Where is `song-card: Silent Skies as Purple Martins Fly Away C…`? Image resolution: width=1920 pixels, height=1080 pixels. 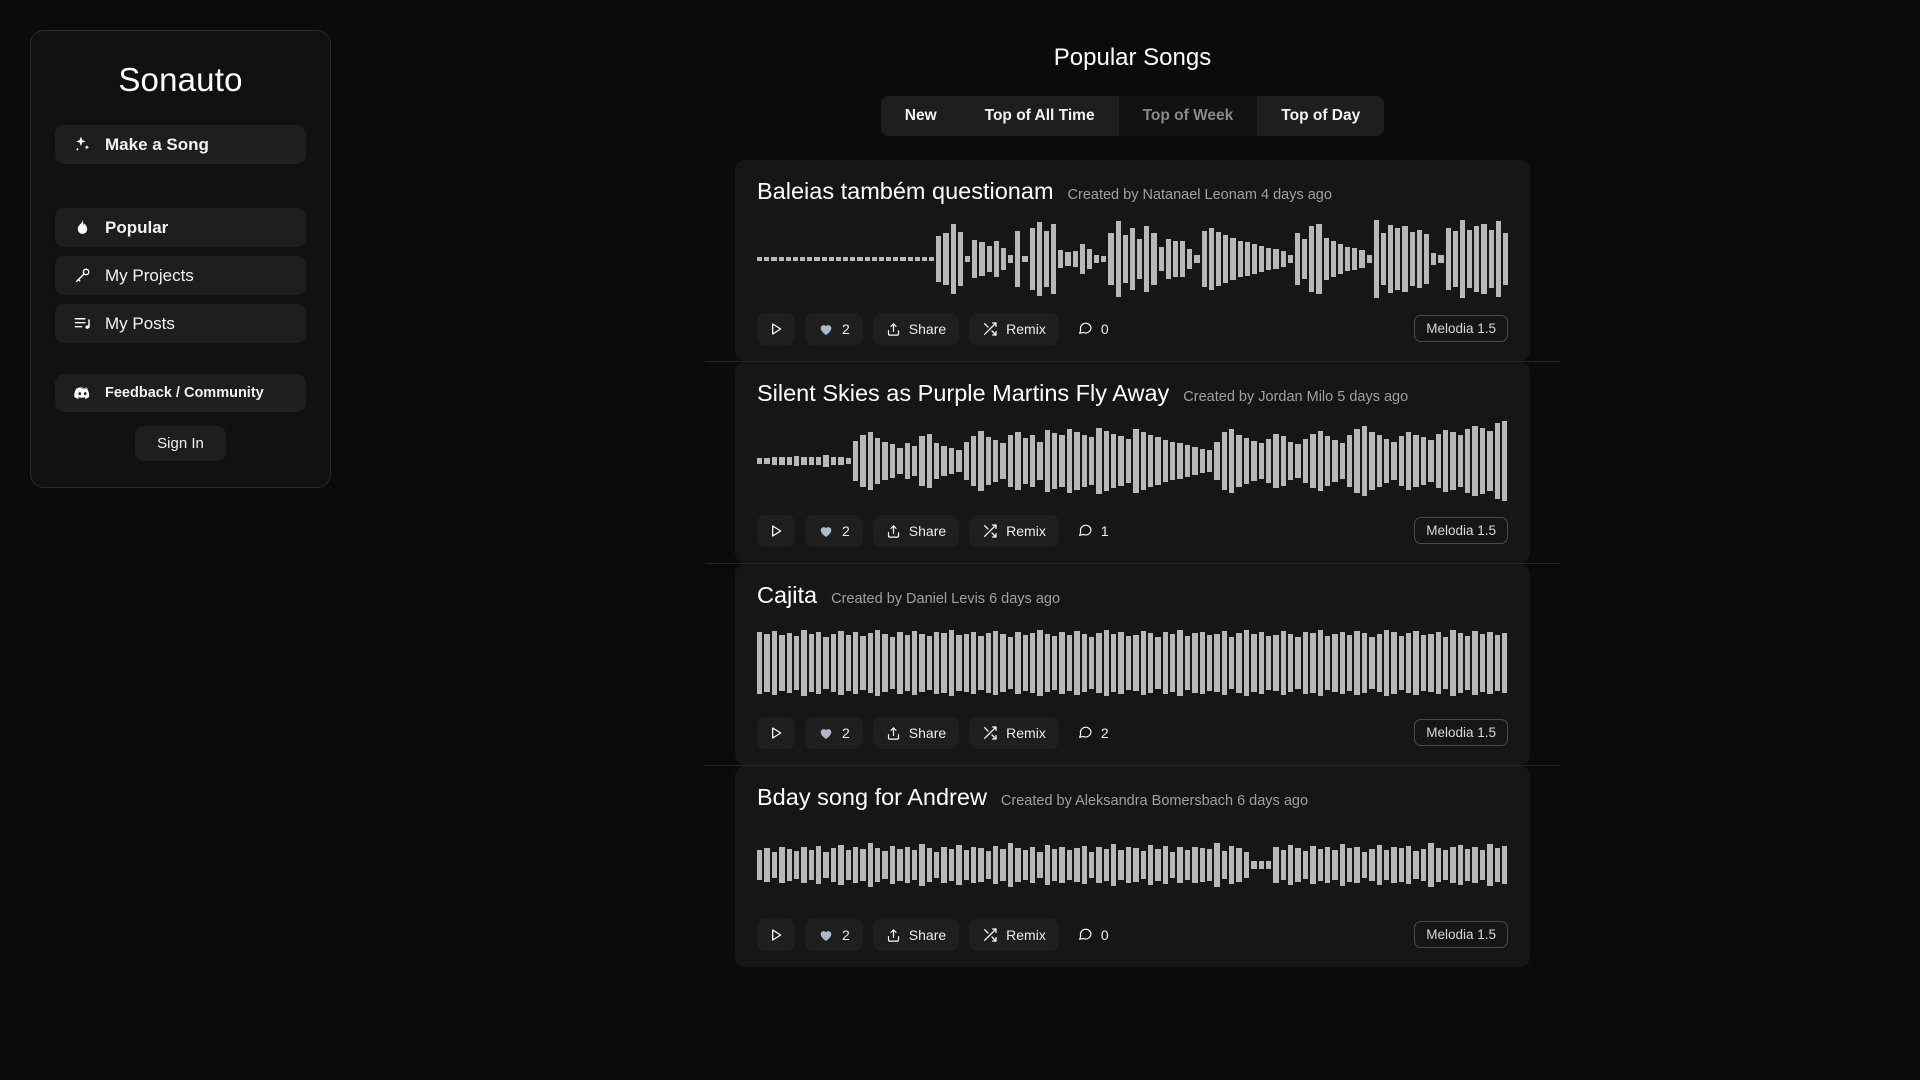
song-card: Silent Skies as Purple Martins Fly Away C… is located at coordinates (1132, 462).